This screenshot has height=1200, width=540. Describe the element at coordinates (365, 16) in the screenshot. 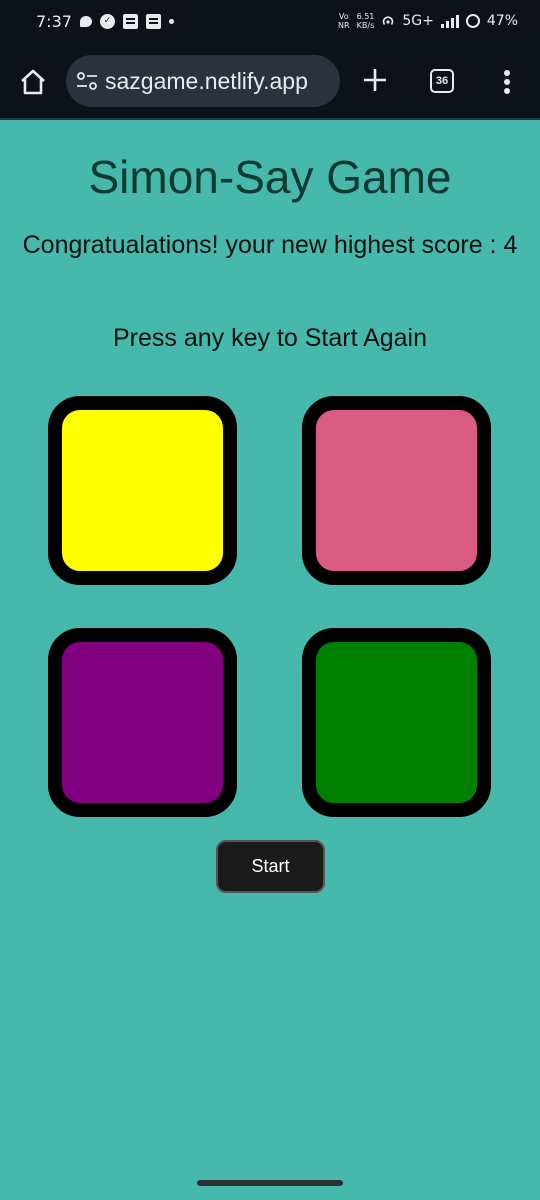

I see `speed-value: 6.51` at that location.